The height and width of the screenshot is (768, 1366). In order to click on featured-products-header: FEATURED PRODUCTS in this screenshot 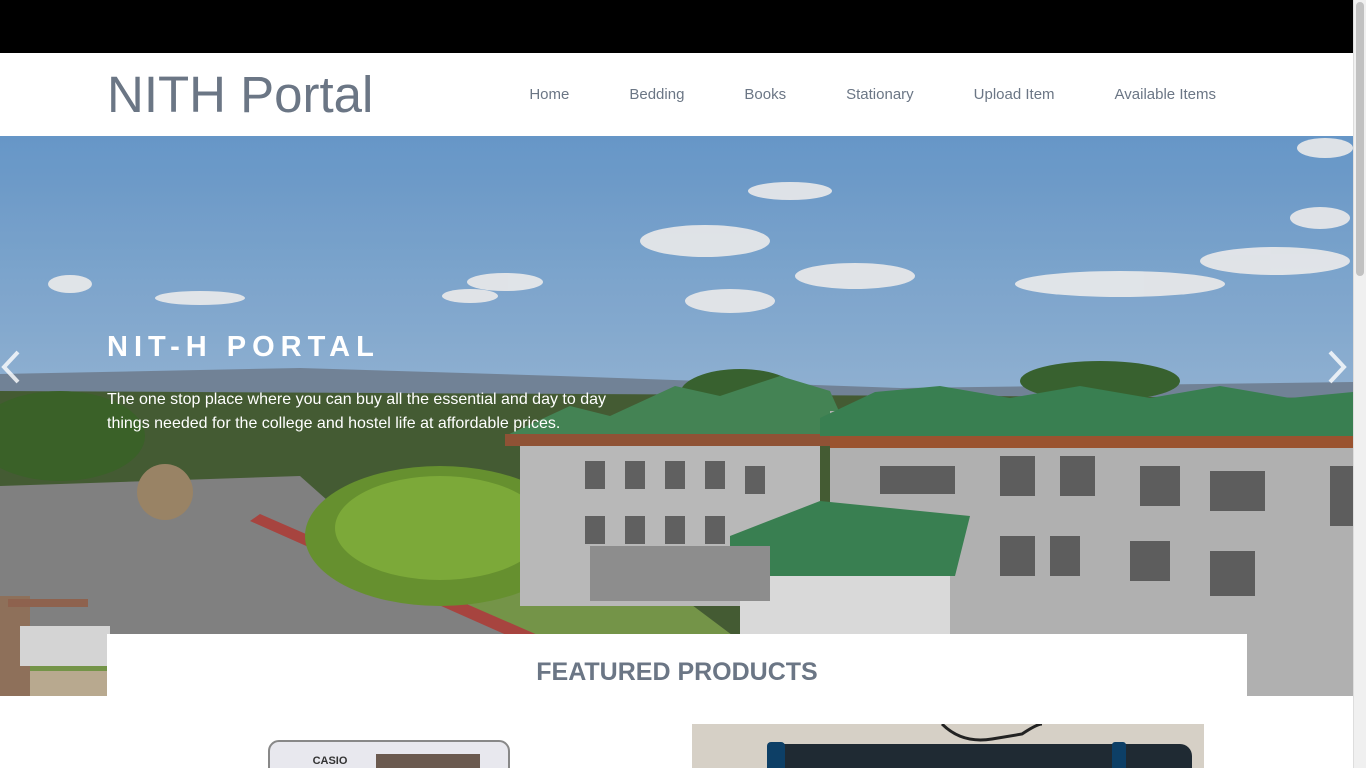, I will do `click(677, 665)`.